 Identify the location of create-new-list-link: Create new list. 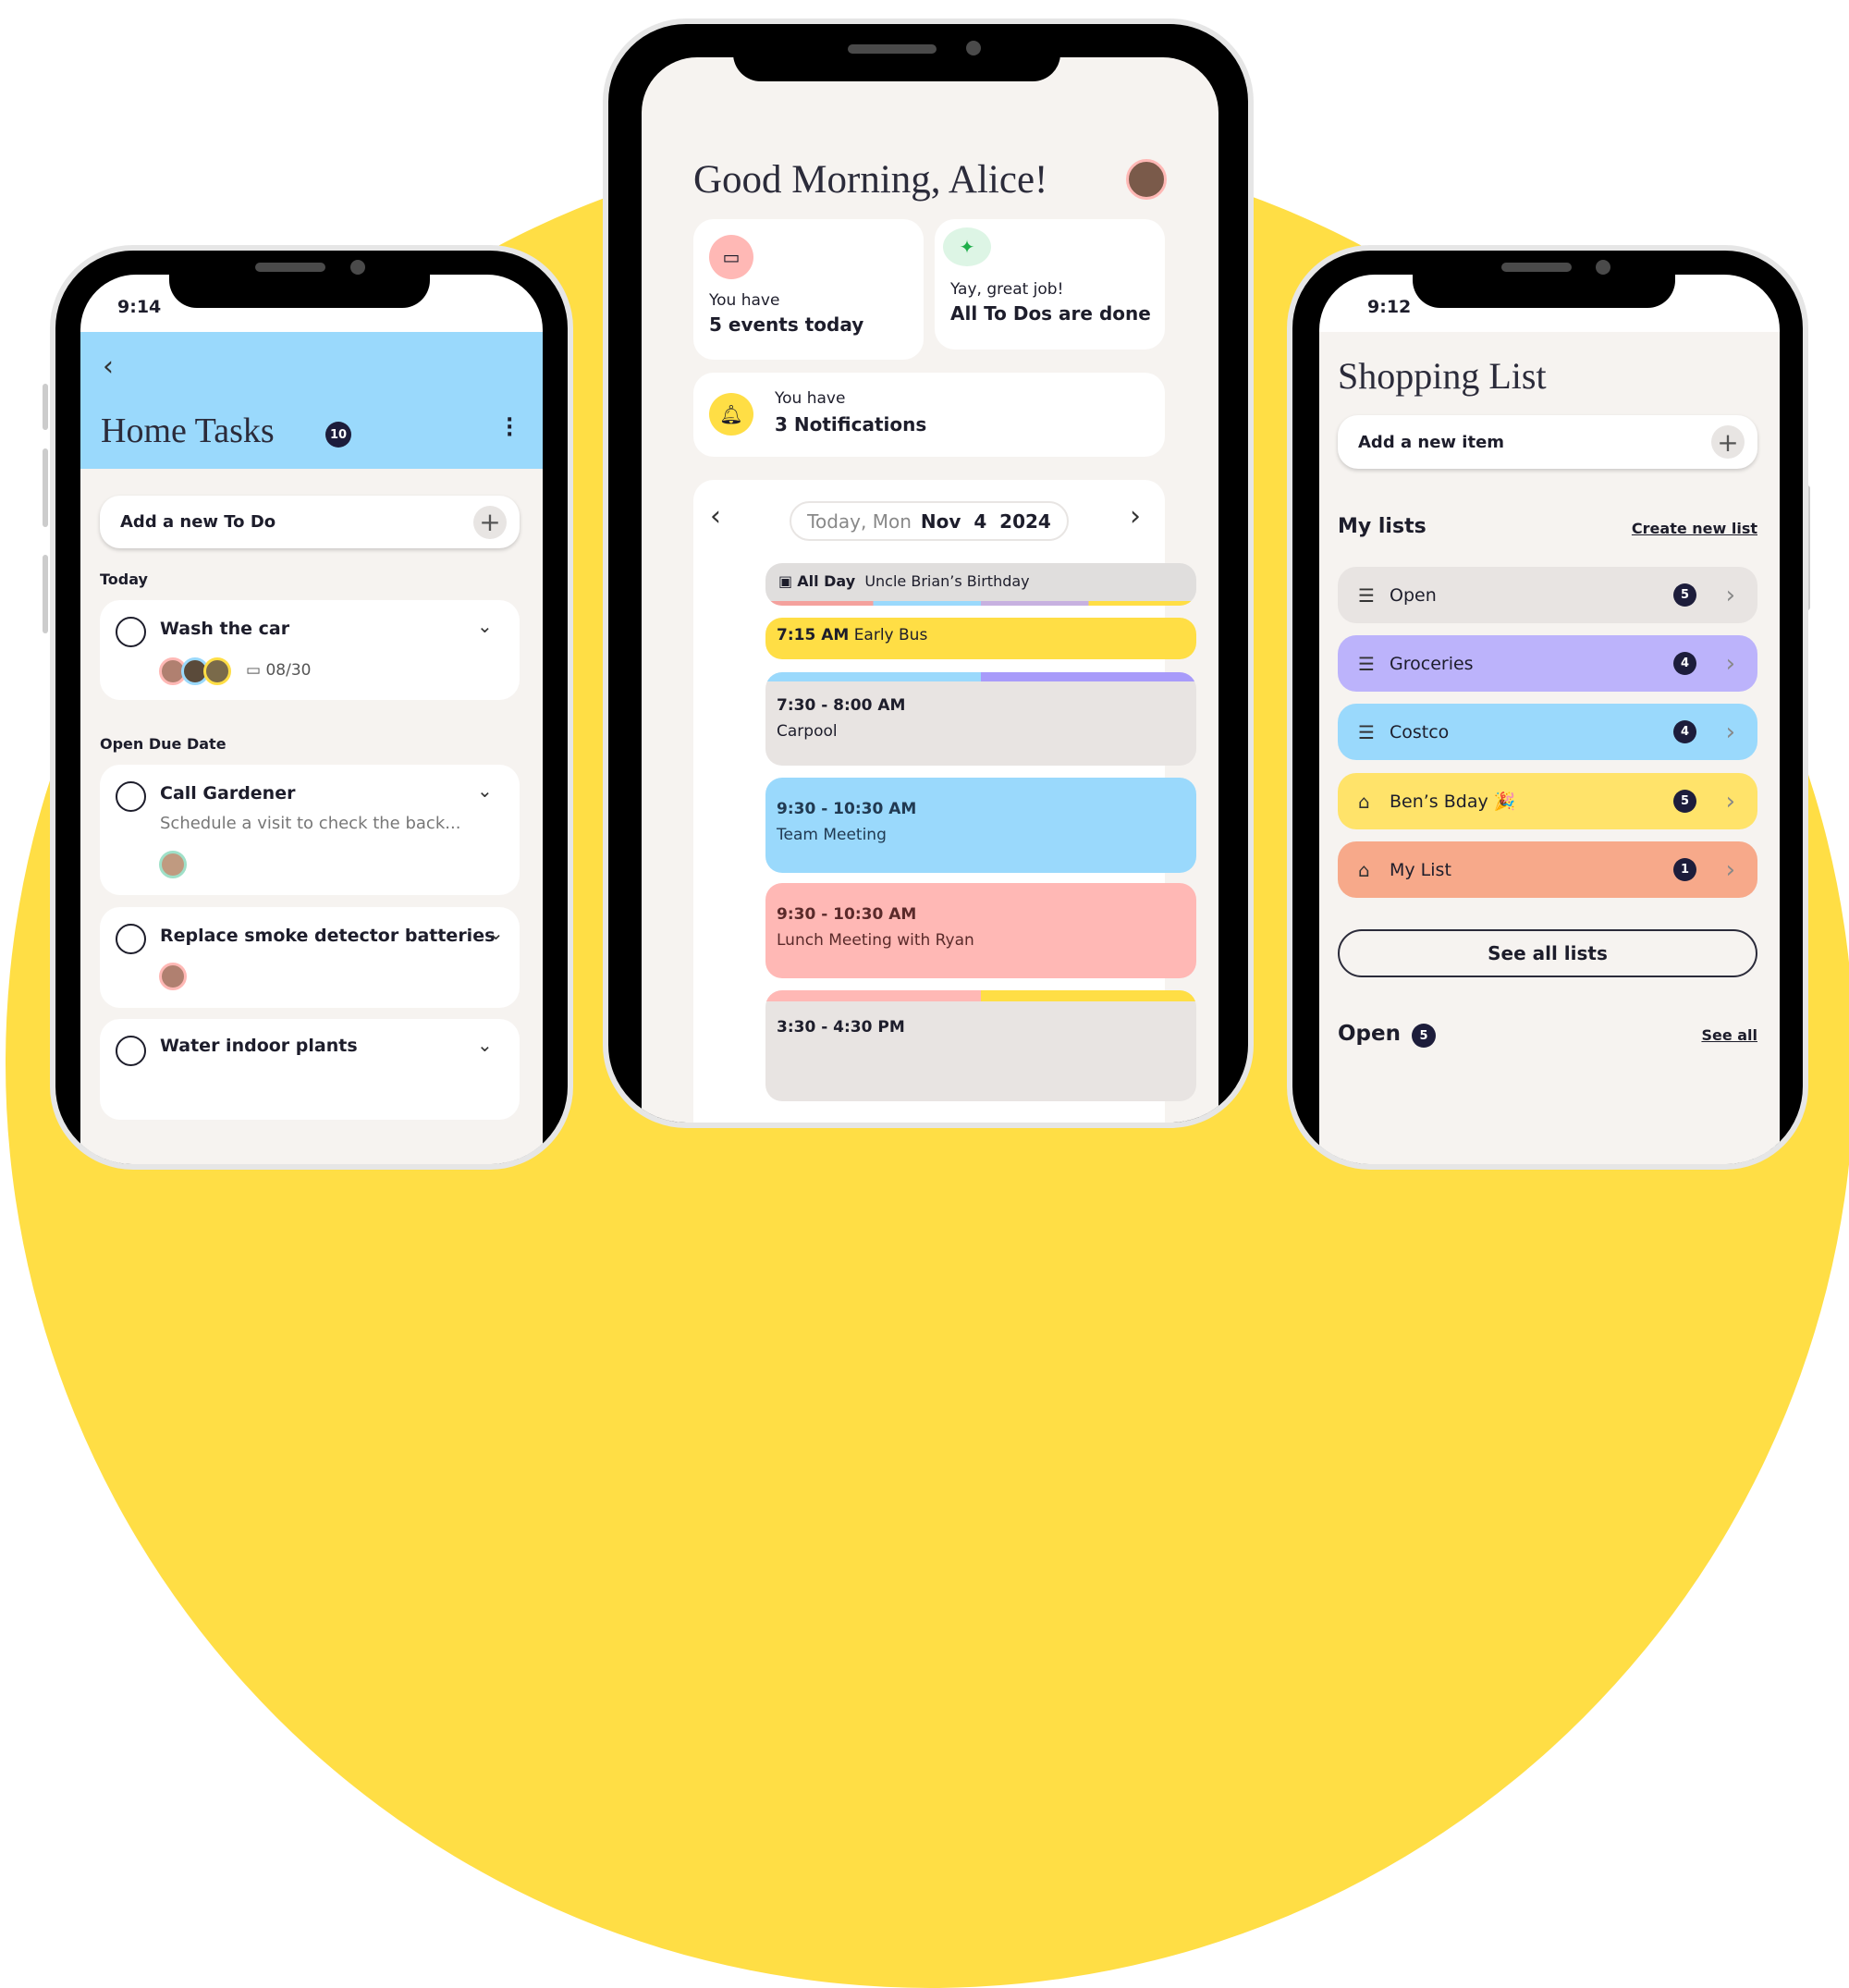
(1694, 528).